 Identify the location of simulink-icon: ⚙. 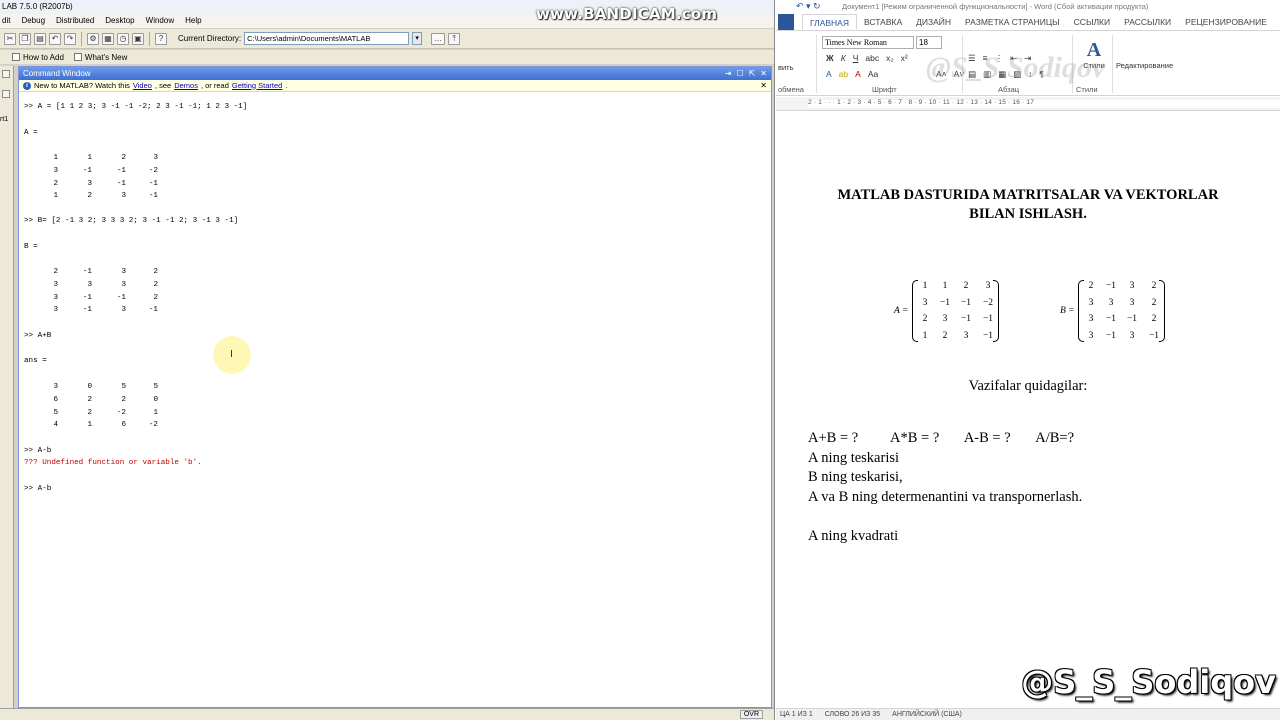
(93, 38).